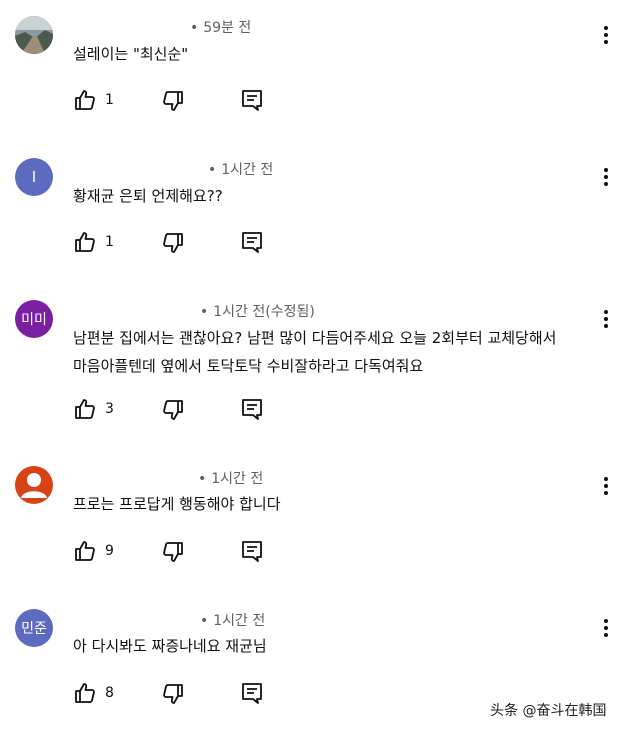 This screenshot has width=640, height=732. What do you see at coordinates (264, 312) in the screenshot?
I see `comment-time: 1시간 전(수정됨)` at bounding box center [264, 312].